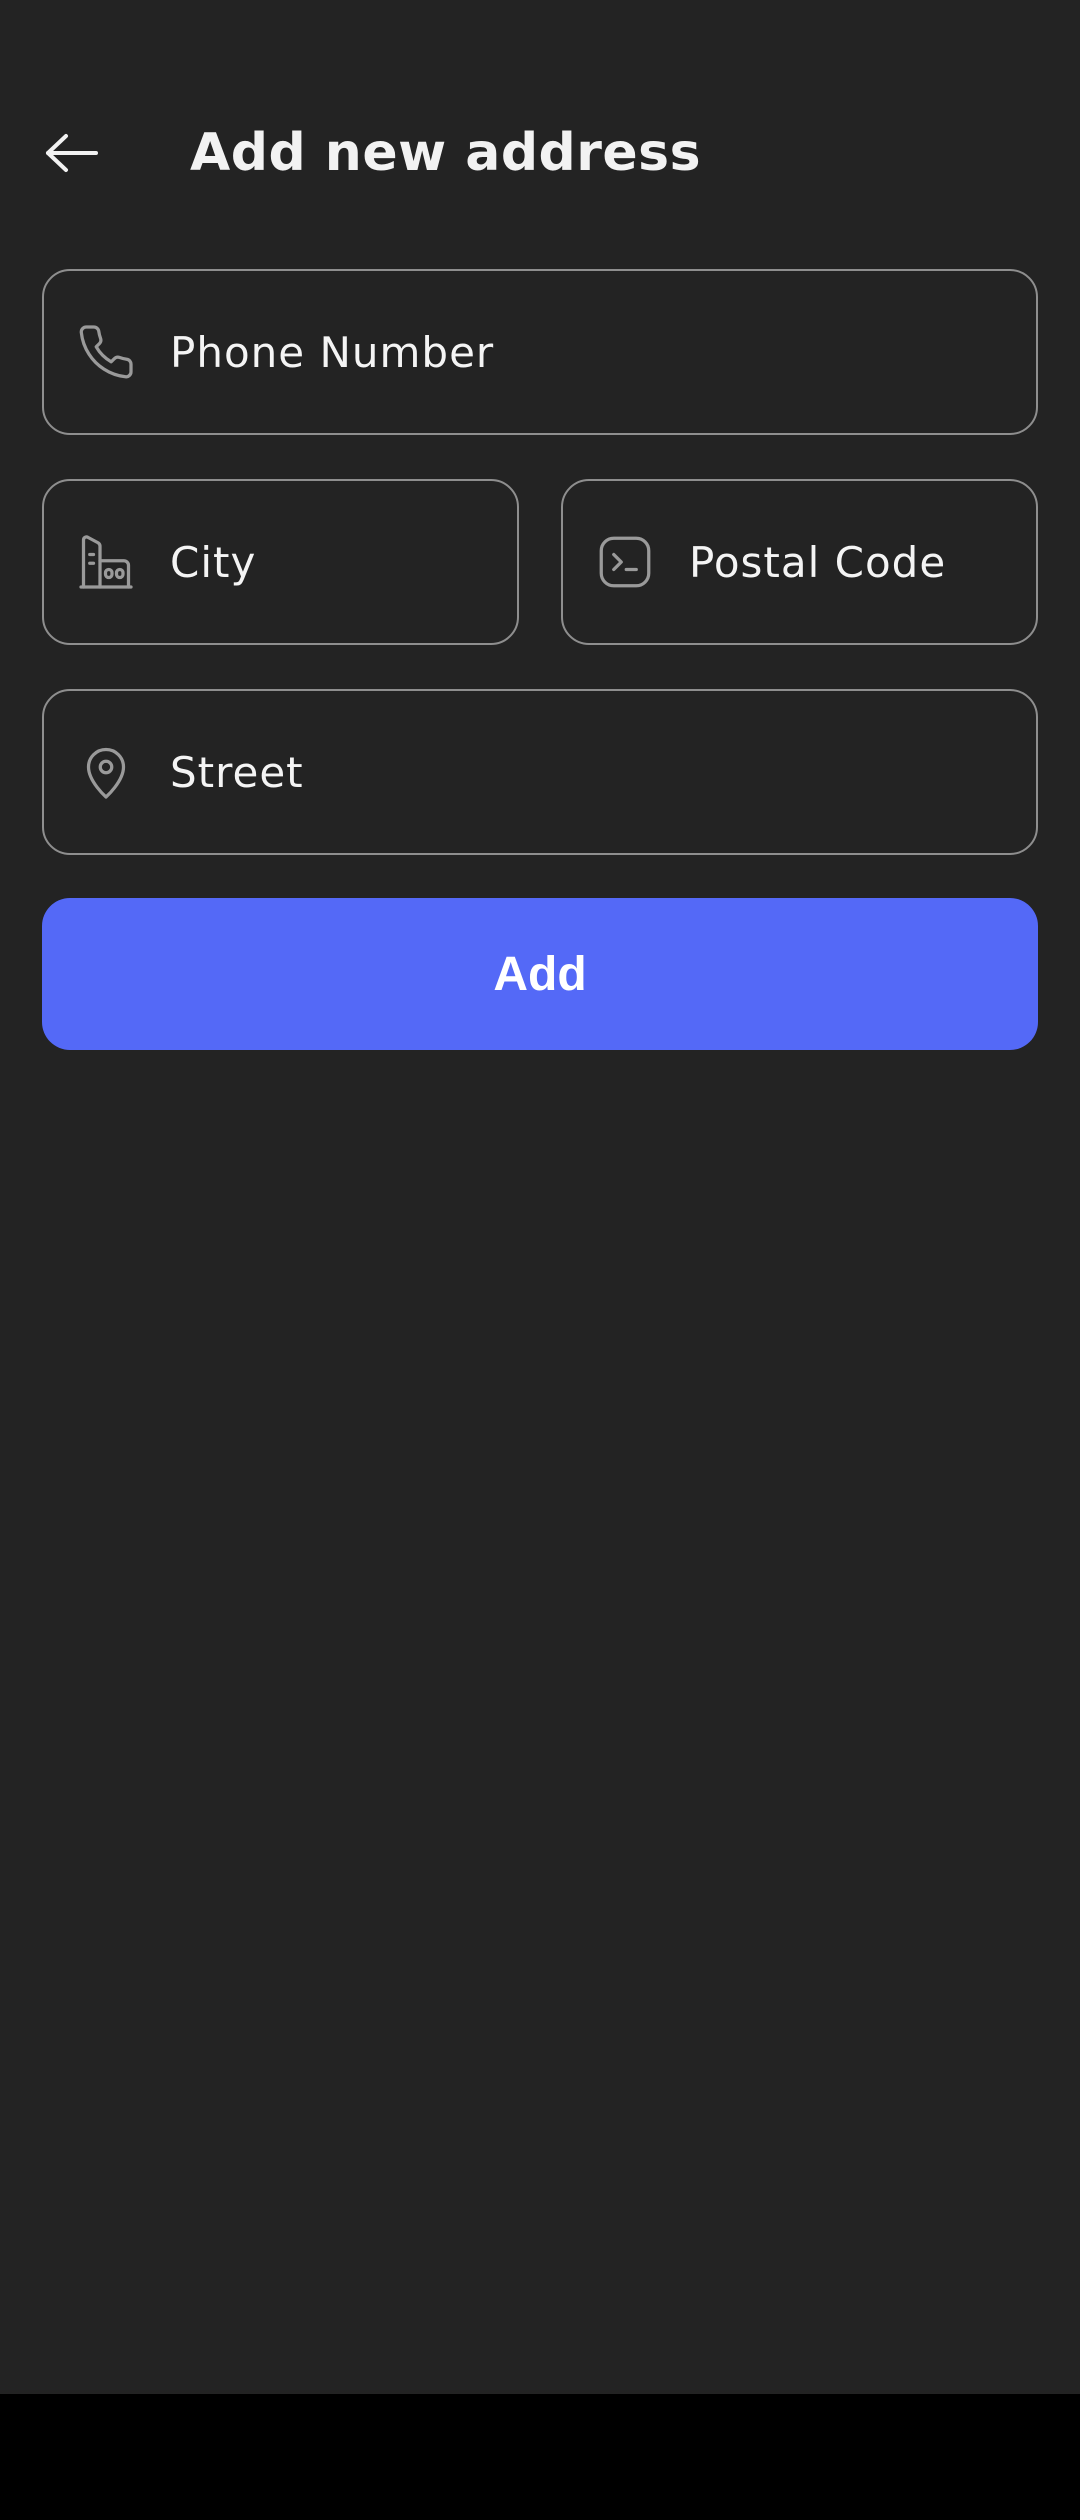  Describe the element at coordinates (591, 352) in the screenshot. I see `phone-number-input` at that location.